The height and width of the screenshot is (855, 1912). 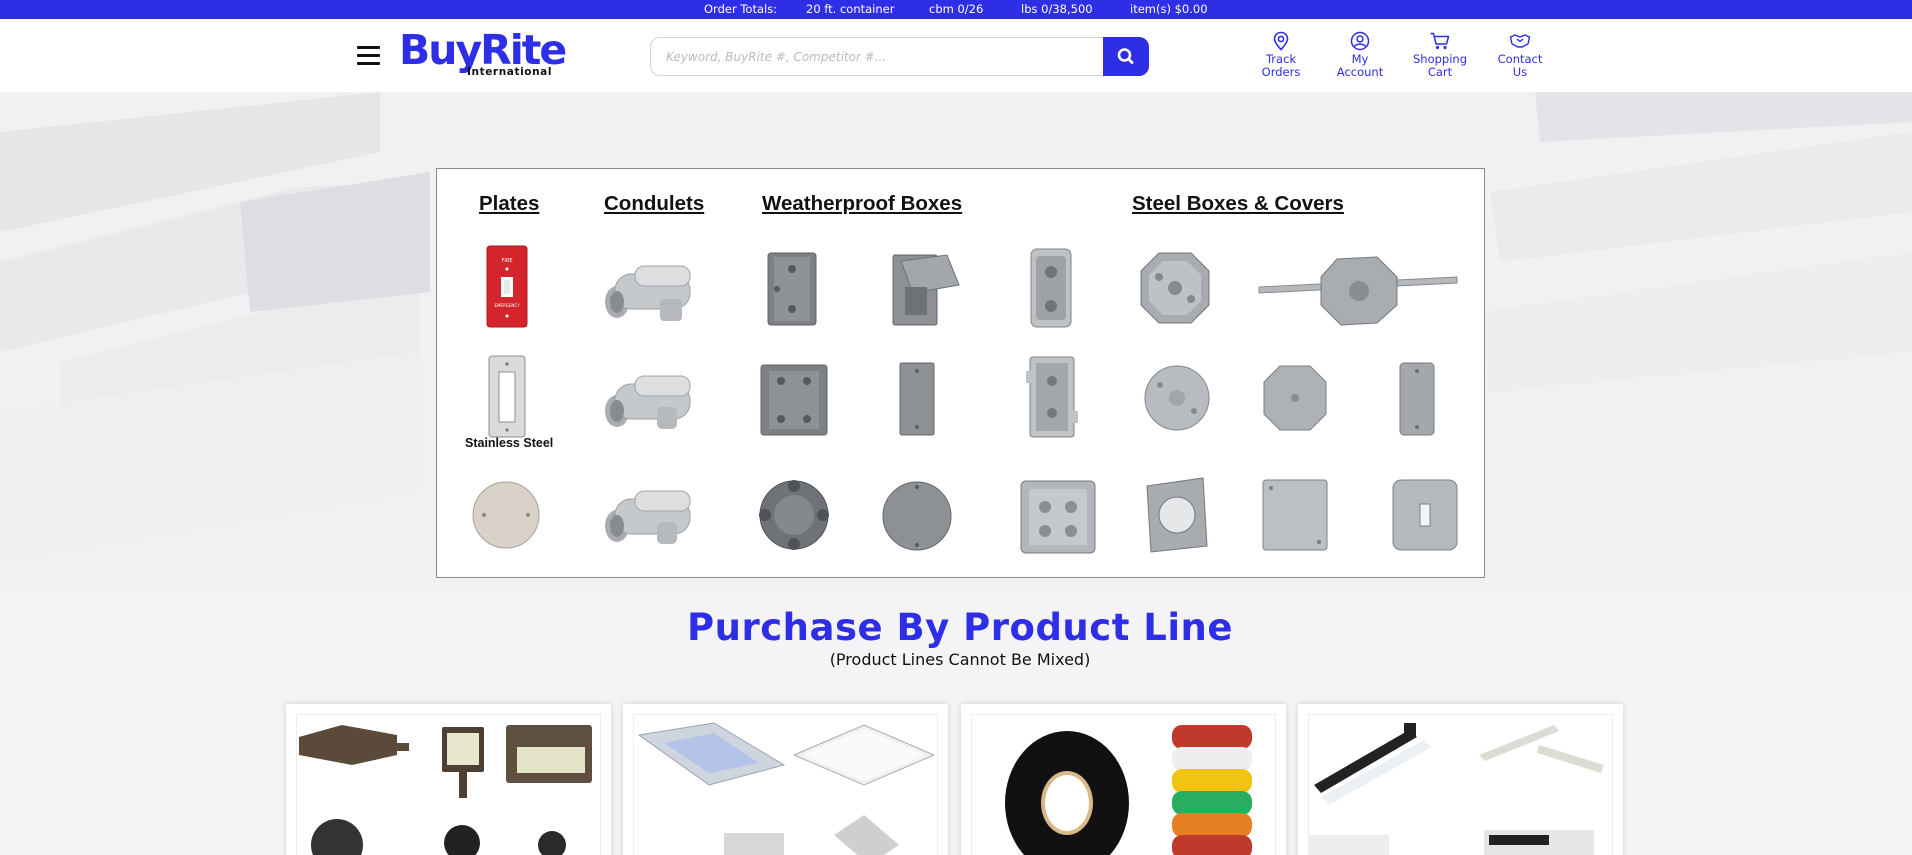 What do you see at coordinates (862, 204) in the screenshot?
I see `weatherproof-boxes-heading: Weatherproof Boxes` at bounding box center [862, 204].